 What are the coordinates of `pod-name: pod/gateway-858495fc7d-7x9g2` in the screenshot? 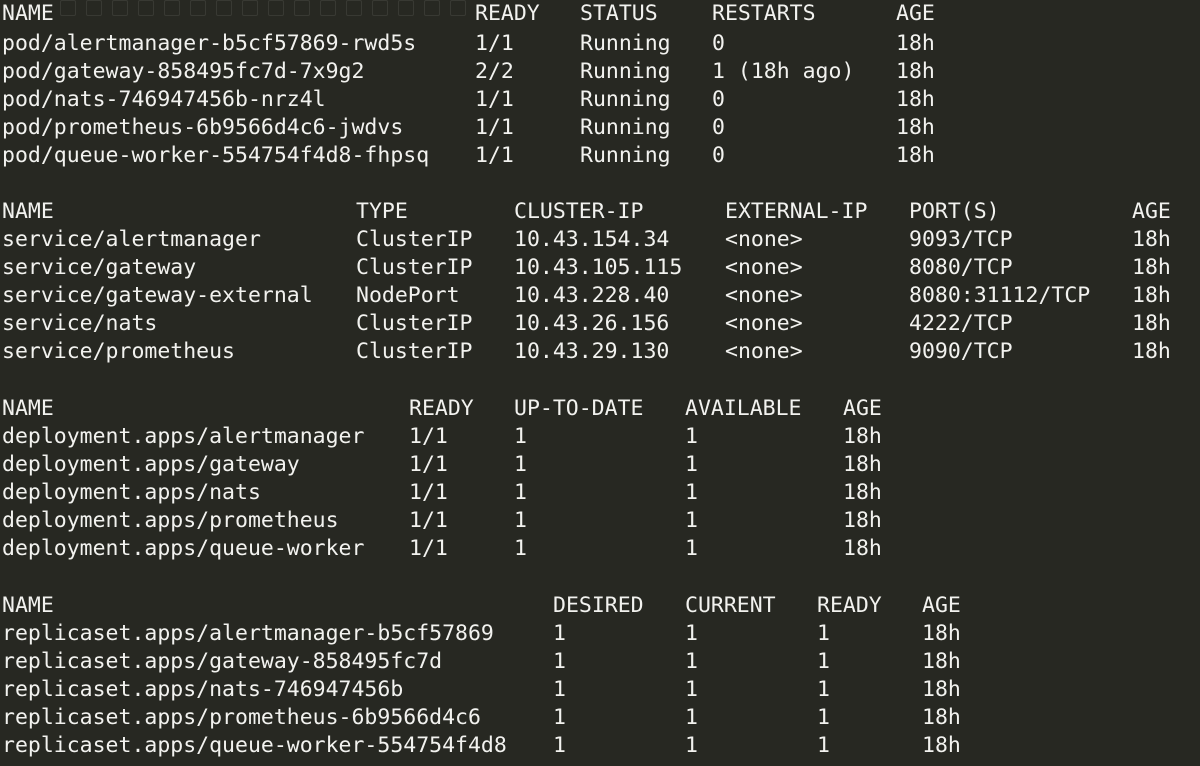 It's located at (183, 71).